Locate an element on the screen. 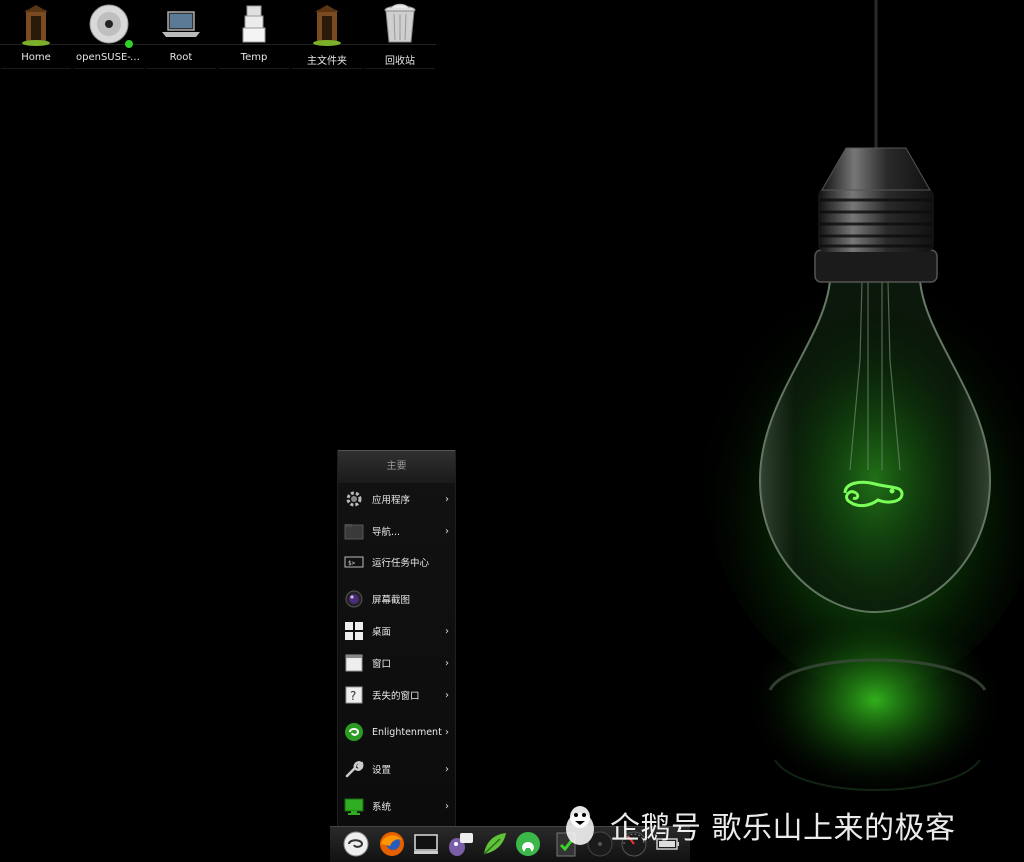 The image size is (1024, 862). watermark: 企鹅号 歌乐山上来的极客 is located at coordinates (785, 825).